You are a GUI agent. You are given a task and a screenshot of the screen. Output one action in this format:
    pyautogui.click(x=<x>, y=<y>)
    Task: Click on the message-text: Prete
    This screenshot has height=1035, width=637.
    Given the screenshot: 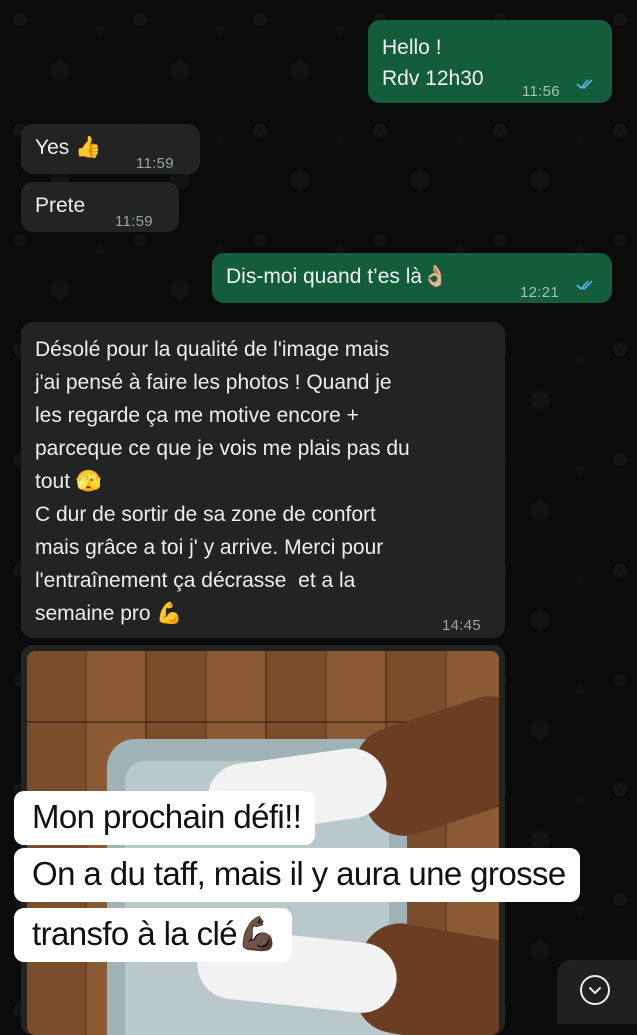 What is the action you would take?
    pyautogui.click(x=60, y=205)
    